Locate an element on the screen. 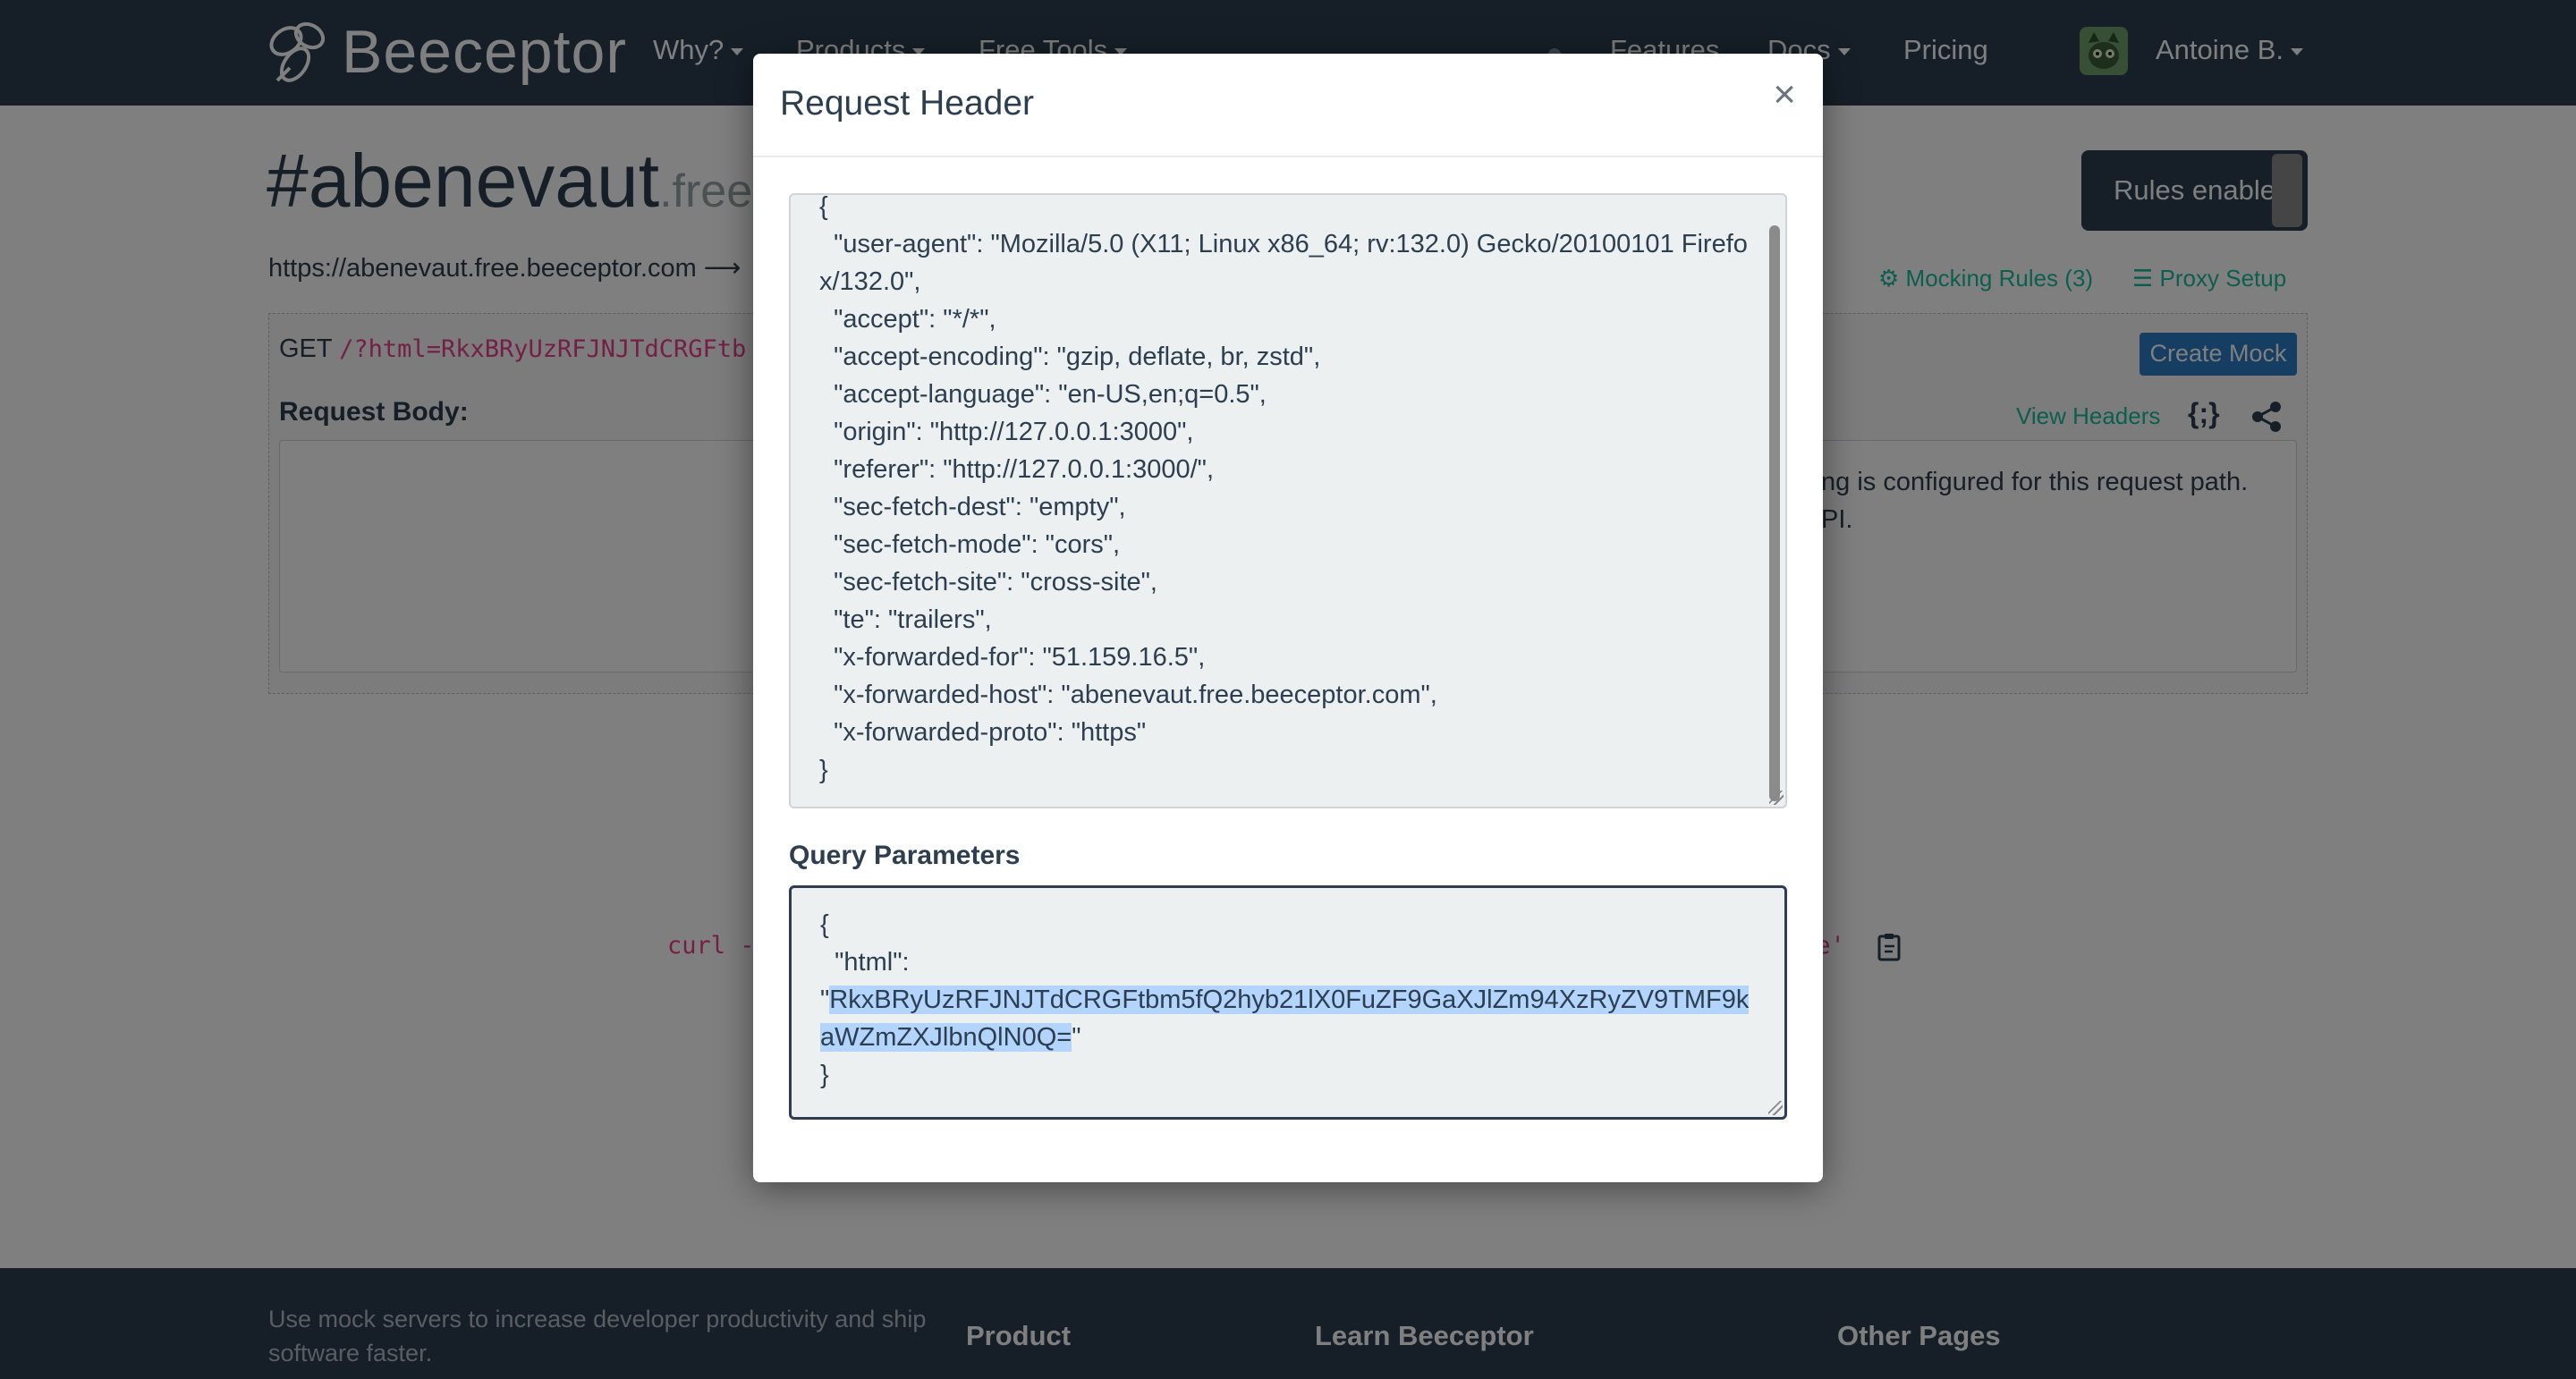 This screenshot has width=2576, height=1379. modal-header: Request Header × is located at coordinates (1288, 105).